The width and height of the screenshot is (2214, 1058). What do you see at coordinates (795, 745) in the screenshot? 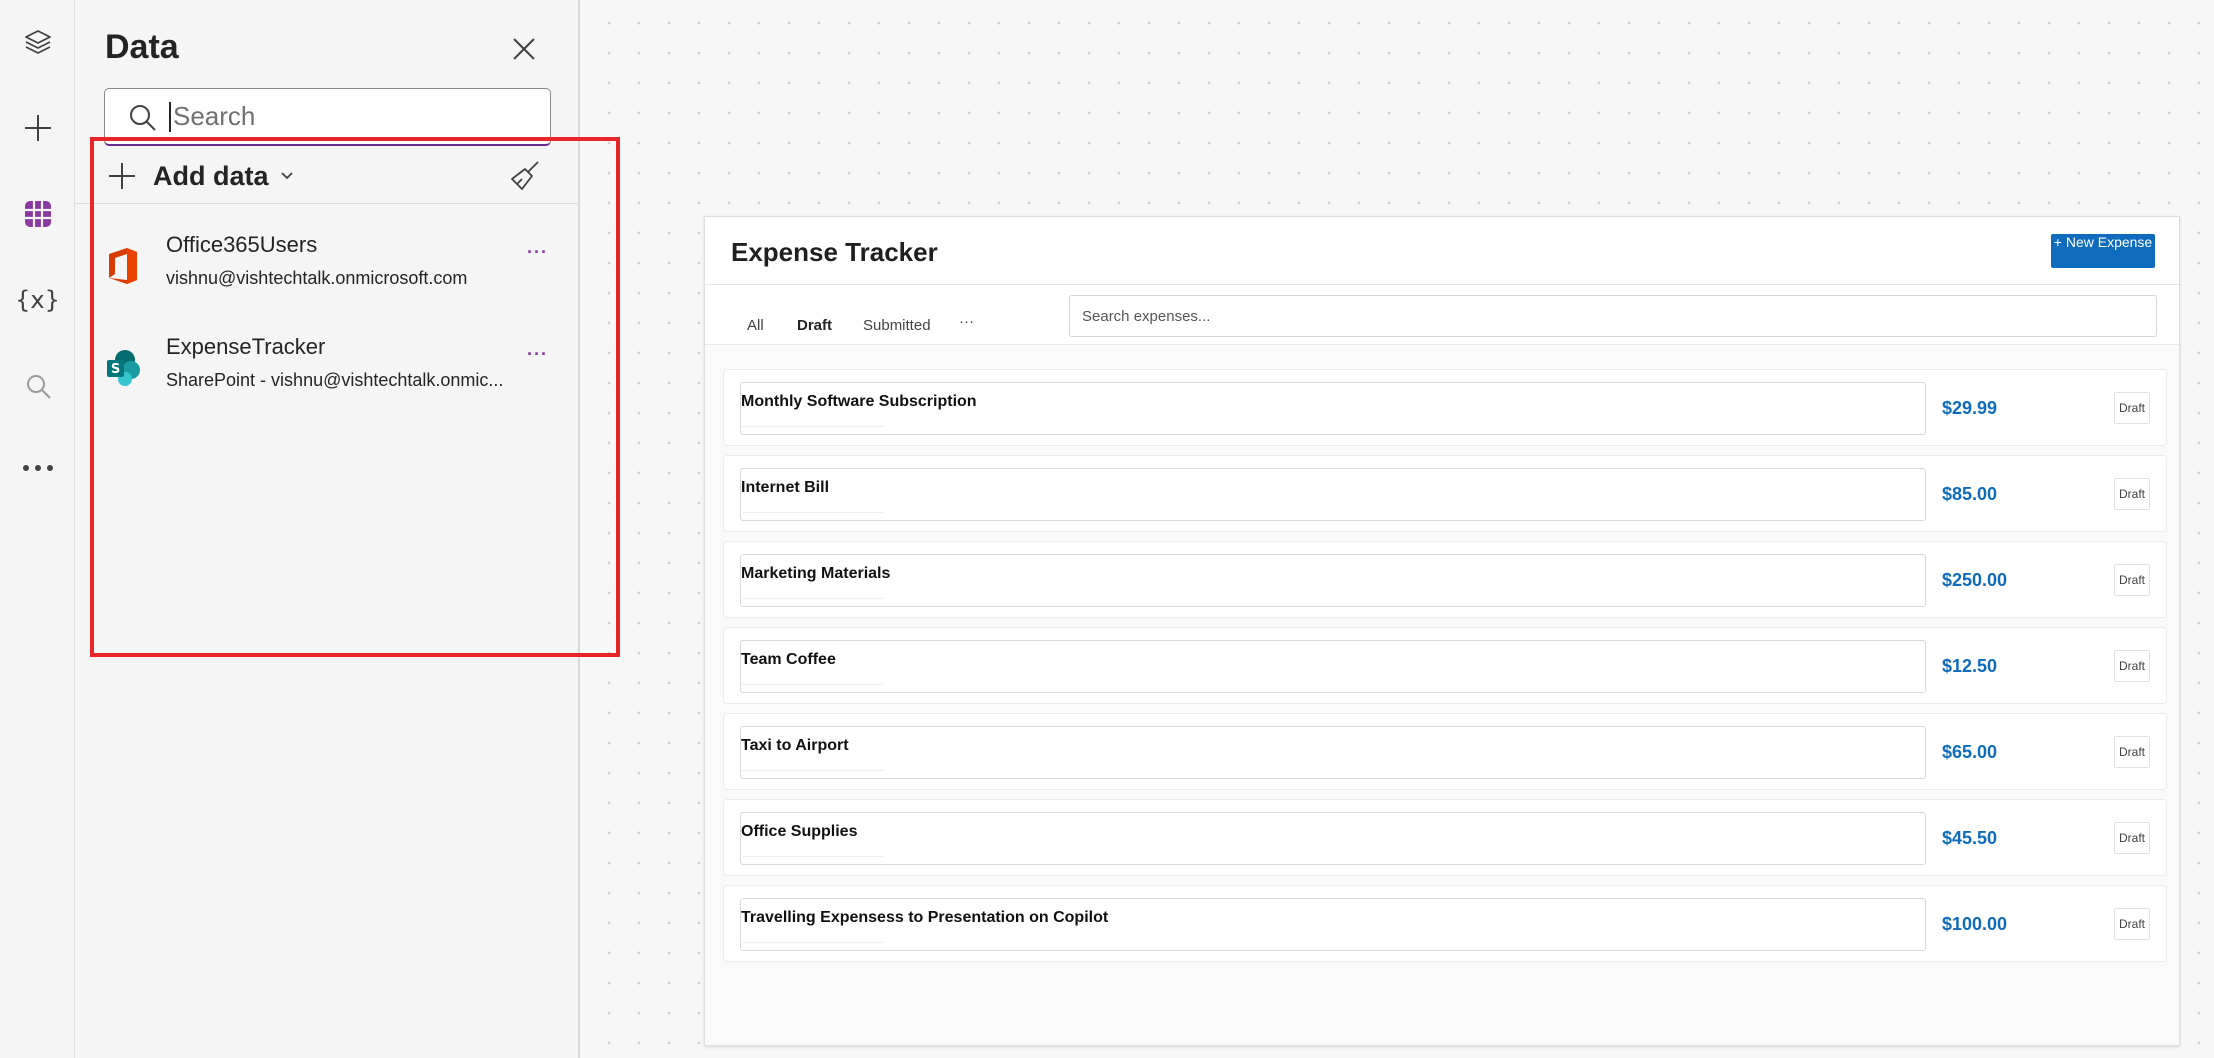
I see `expense-title: Taxi to Airport` at bounding box center [795, 745].